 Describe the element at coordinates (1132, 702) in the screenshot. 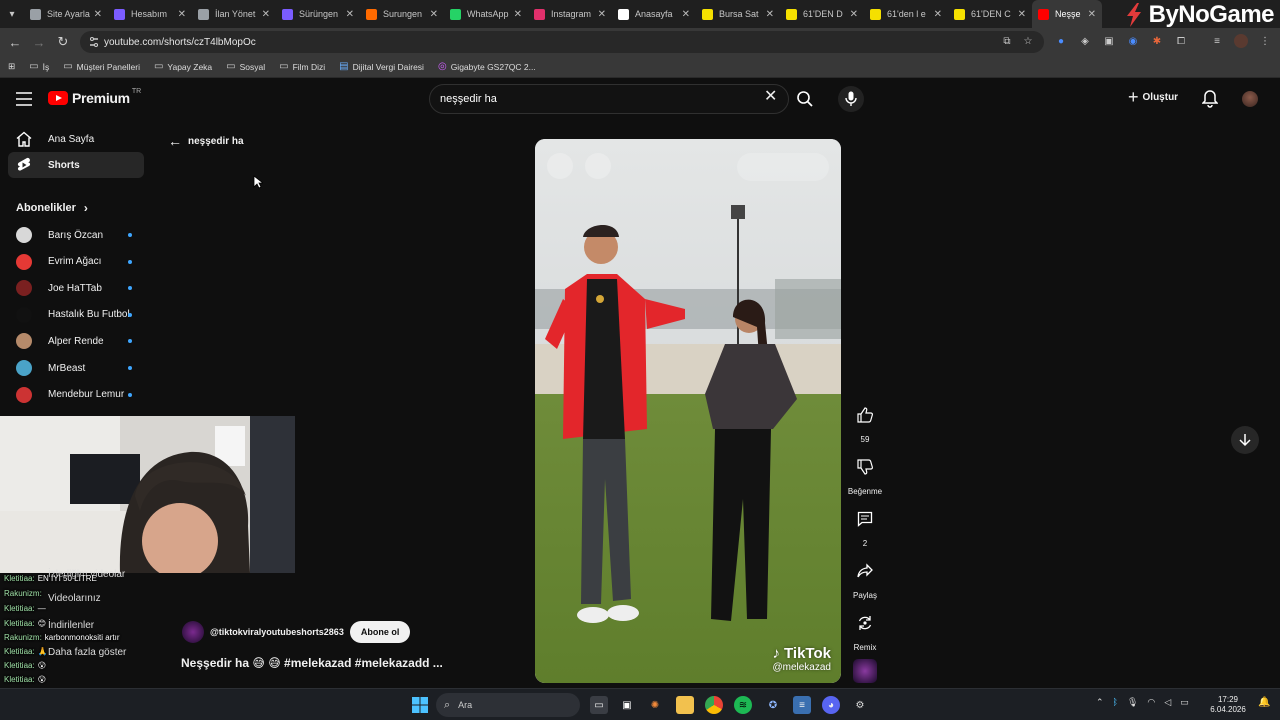

I see `microphone-icon: 🎙` at that location.